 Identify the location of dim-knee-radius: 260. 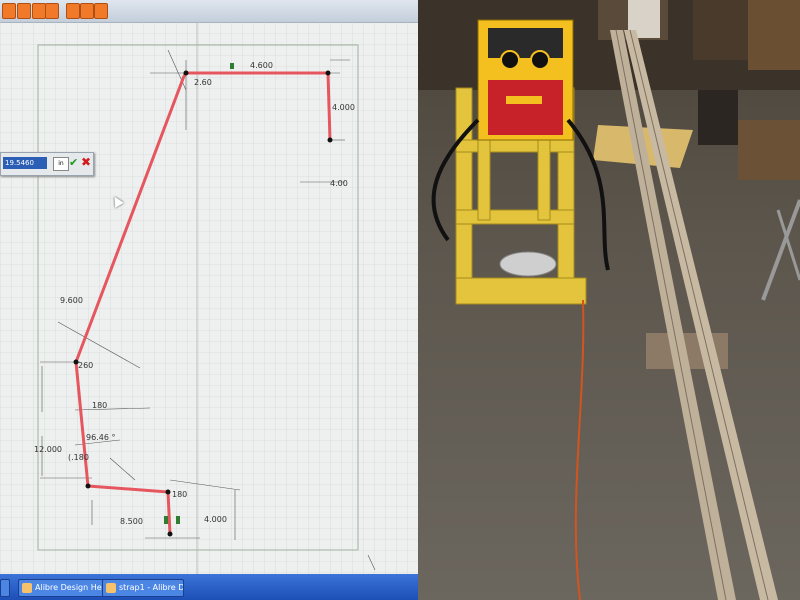
(85, 365).